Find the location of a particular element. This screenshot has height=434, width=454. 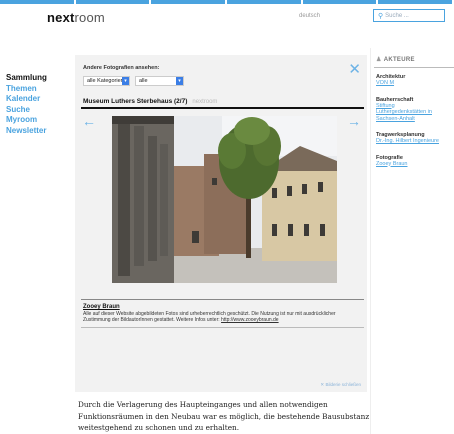

close-icon: ✕ is located at coordinates (354, 69).